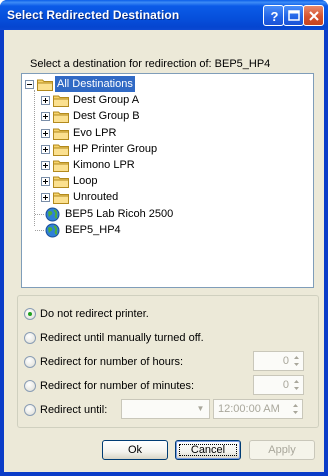 The height and width of the screenshot is (476, 328). I want to click on hours-spinner: 0, so click(278, 361).